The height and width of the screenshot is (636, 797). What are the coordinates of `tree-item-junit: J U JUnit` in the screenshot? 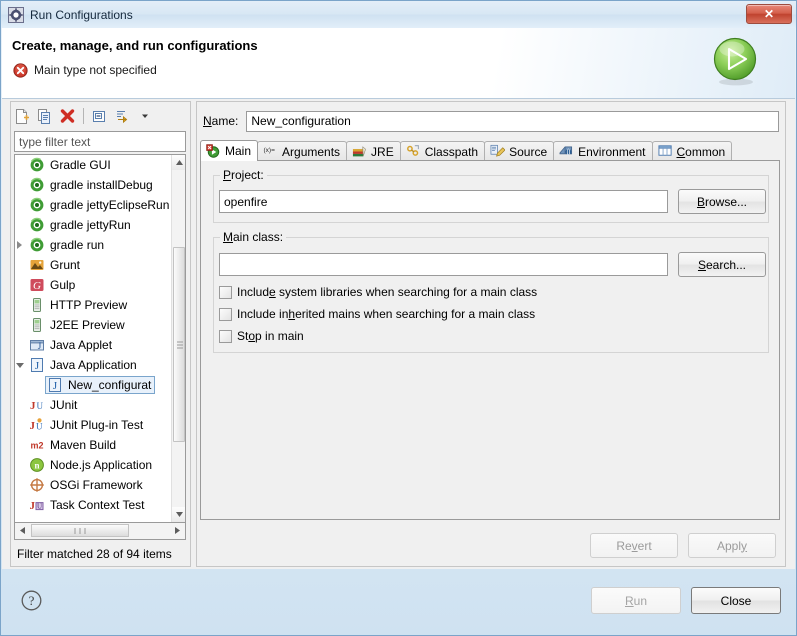 It's located at (94, 405).